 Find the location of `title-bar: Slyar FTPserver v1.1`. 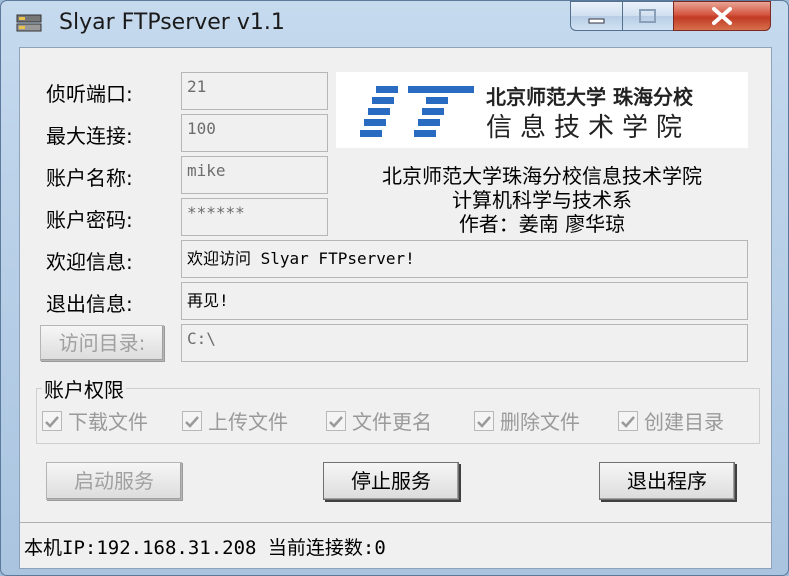

title-bar: Slyar FTPserver v1.1 is located at coordinates (394, 23).